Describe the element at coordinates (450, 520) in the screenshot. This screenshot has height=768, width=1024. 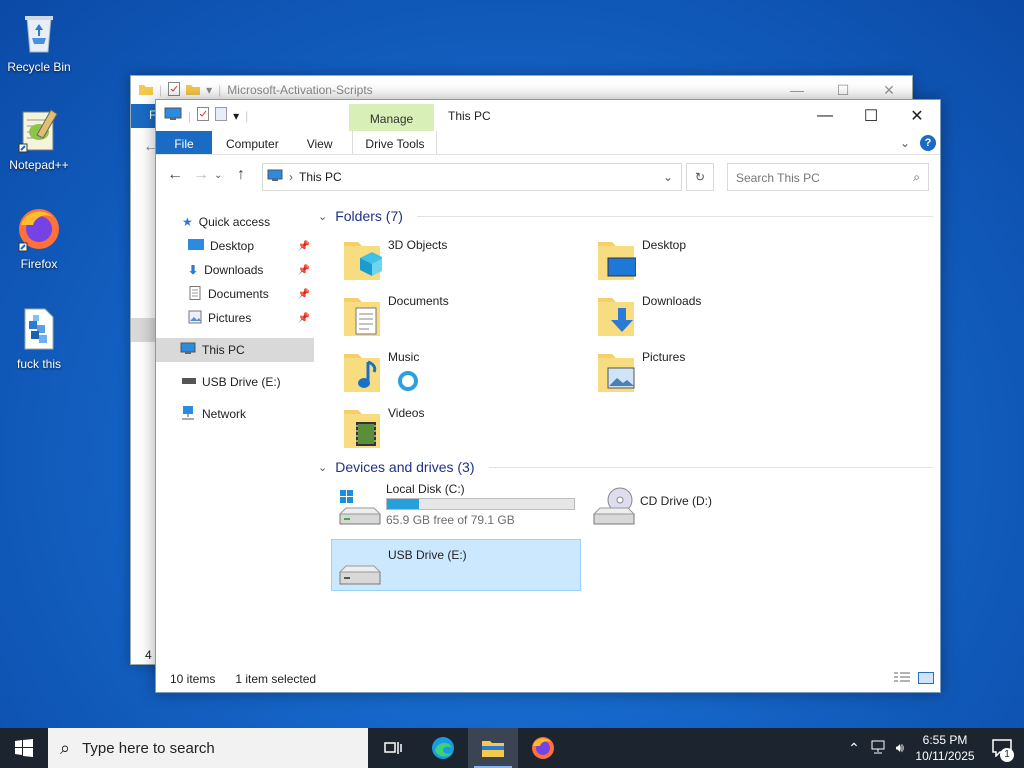
I see `drive-free-space: 65.9 GB free of 79.1 GB` at that location.